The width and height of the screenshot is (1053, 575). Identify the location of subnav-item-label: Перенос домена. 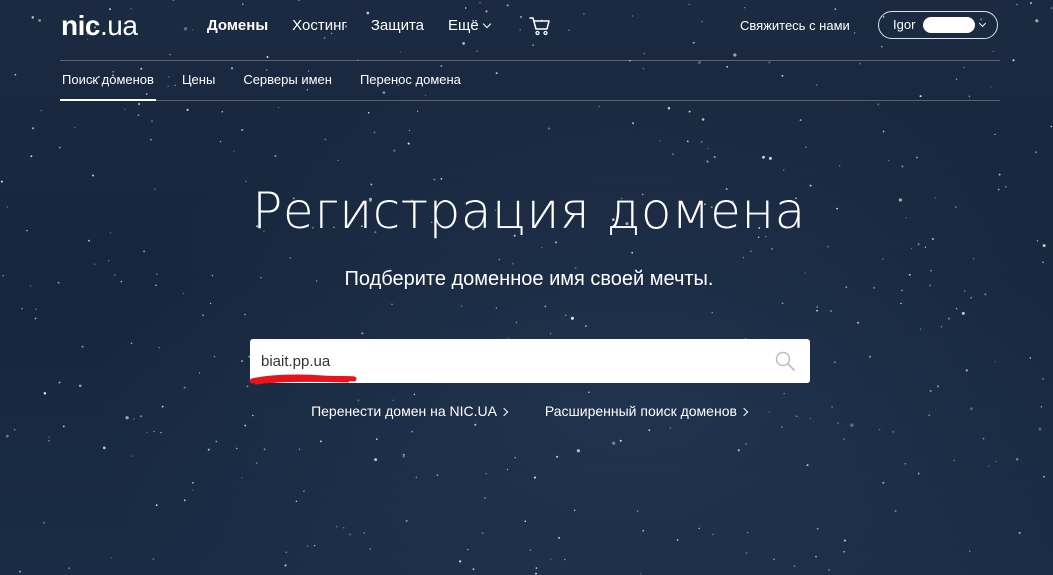
(410, 79).